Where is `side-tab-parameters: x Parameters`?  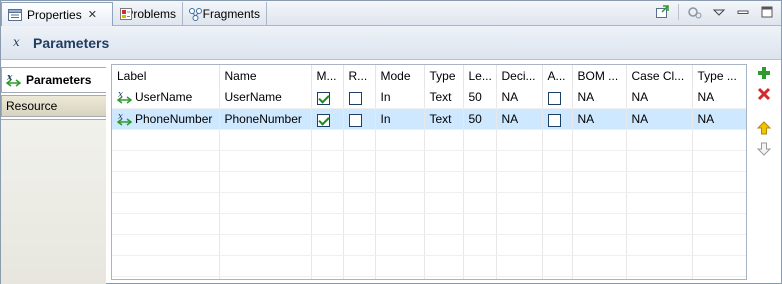
side-tab-parameters: x Parameters is located at coordinates (53, 80).